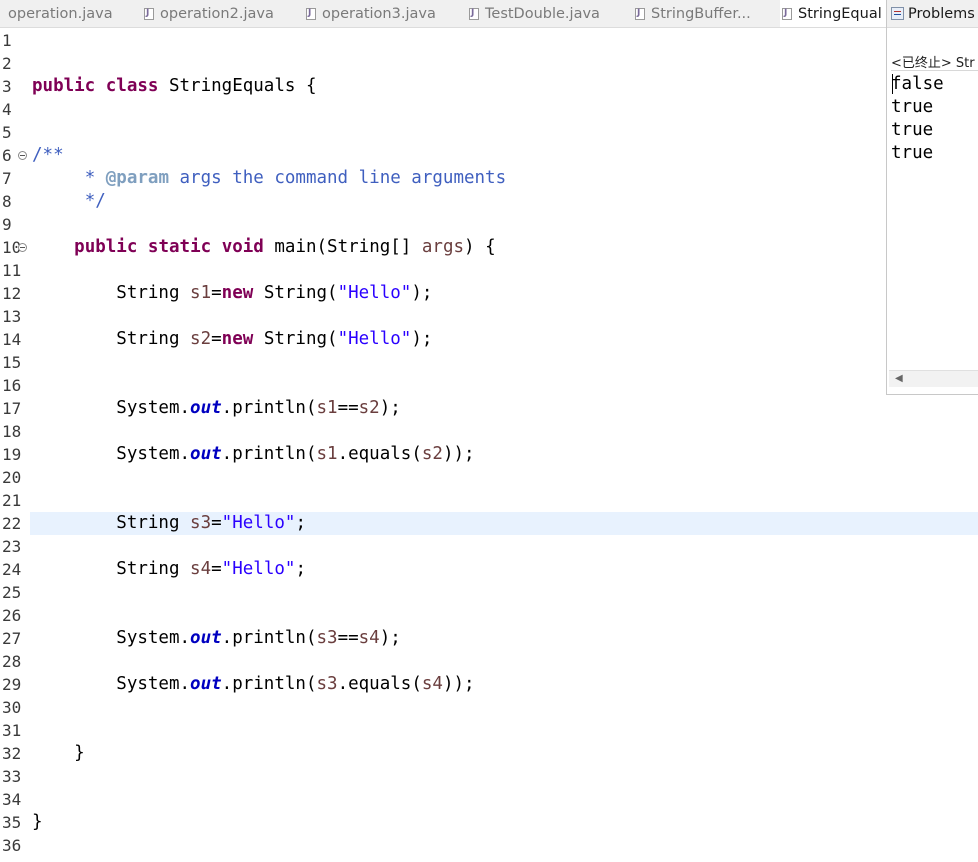  What do you see at coordinates (504, 339) in the screenshot?
I see `code-text: String s2=new String("Hello");` at bounding box center [504, 339].